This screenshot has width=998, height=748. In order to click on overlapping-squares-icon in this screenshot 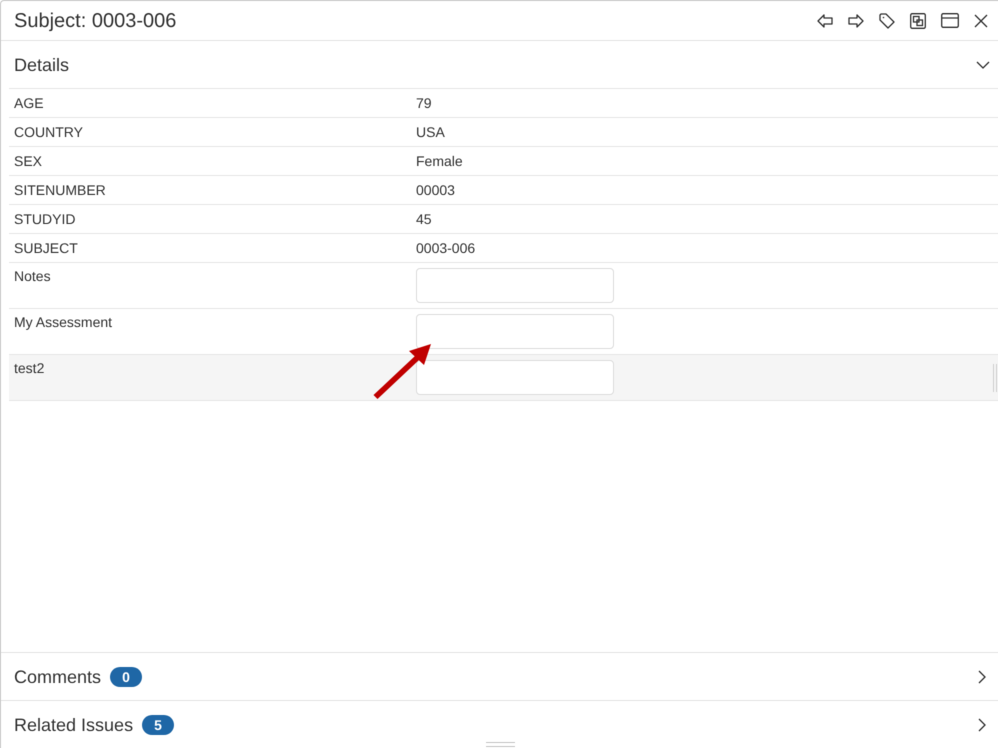, I will do `click(918, 20)`.